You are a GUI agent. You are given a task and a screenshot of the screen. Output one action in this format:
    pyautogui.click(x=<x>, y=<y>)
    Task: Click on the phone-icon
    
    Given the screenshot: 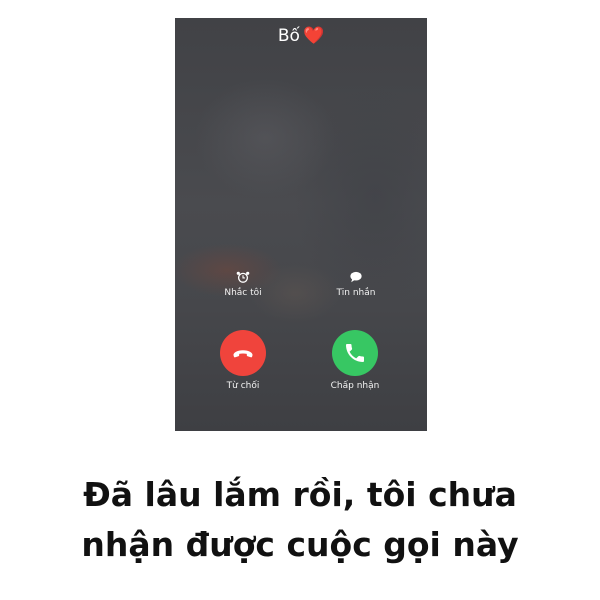 What is the action you would take?
    pyautogui.click(x=355, y=353)
    